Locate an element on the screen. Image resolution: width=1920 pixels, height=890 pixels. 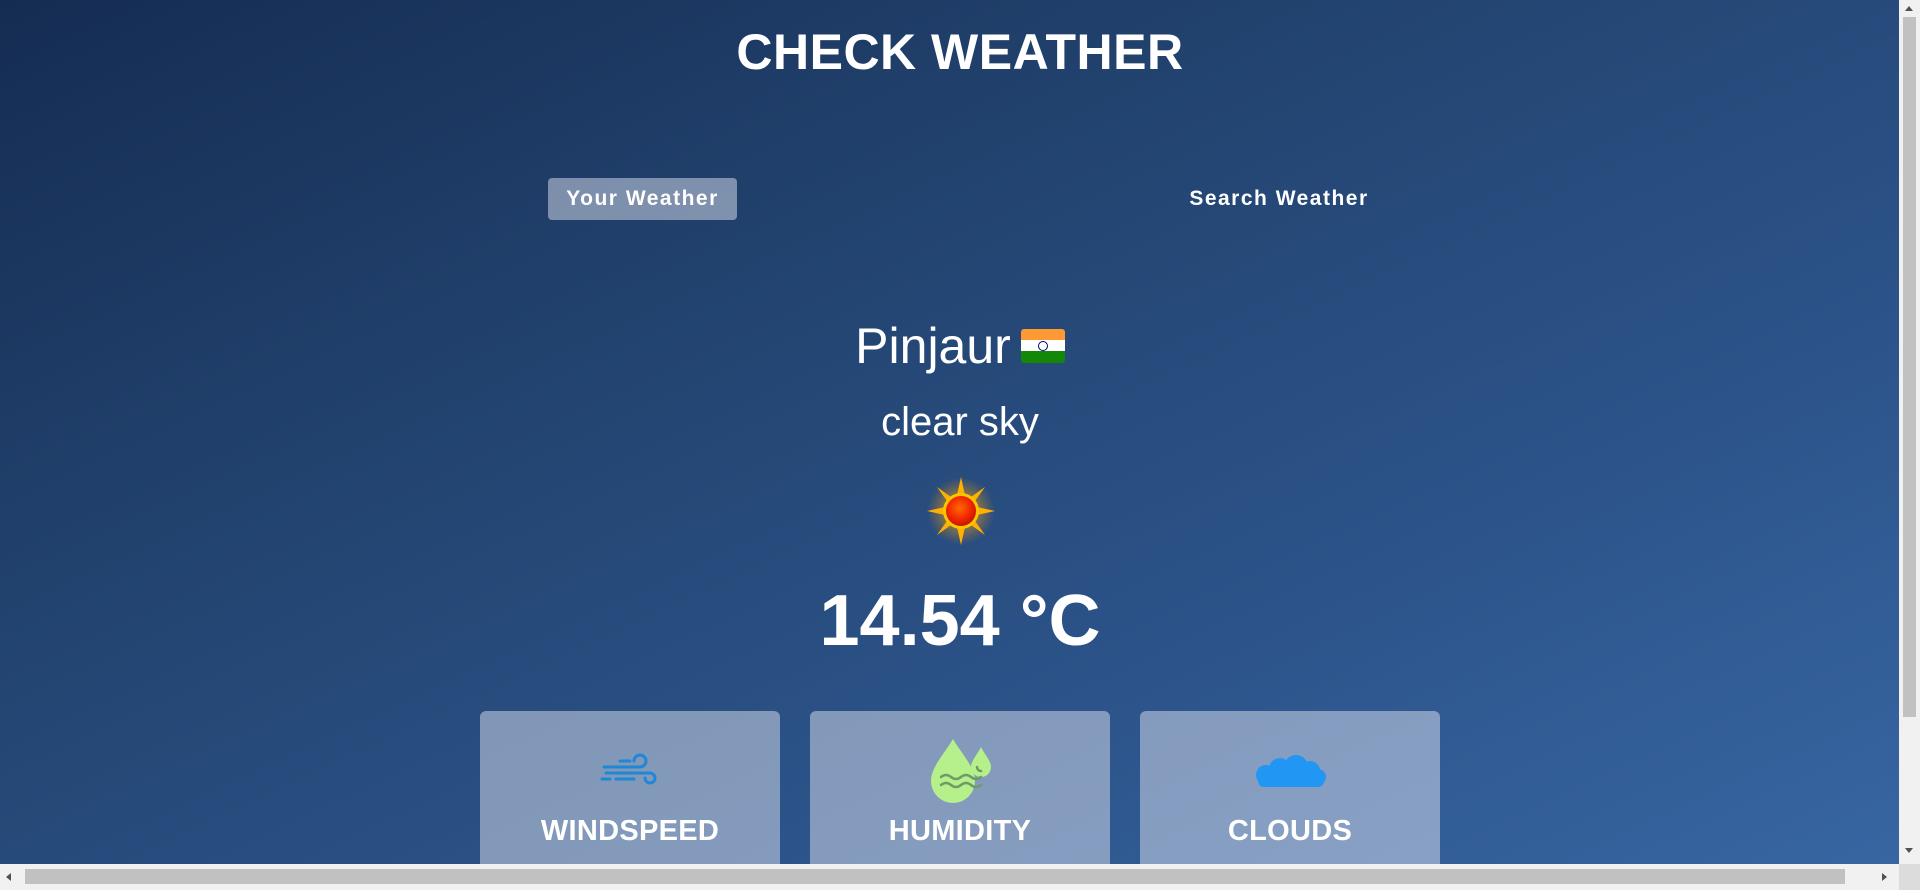
city-row: Pinjaur is located at coordinates (949, 346).